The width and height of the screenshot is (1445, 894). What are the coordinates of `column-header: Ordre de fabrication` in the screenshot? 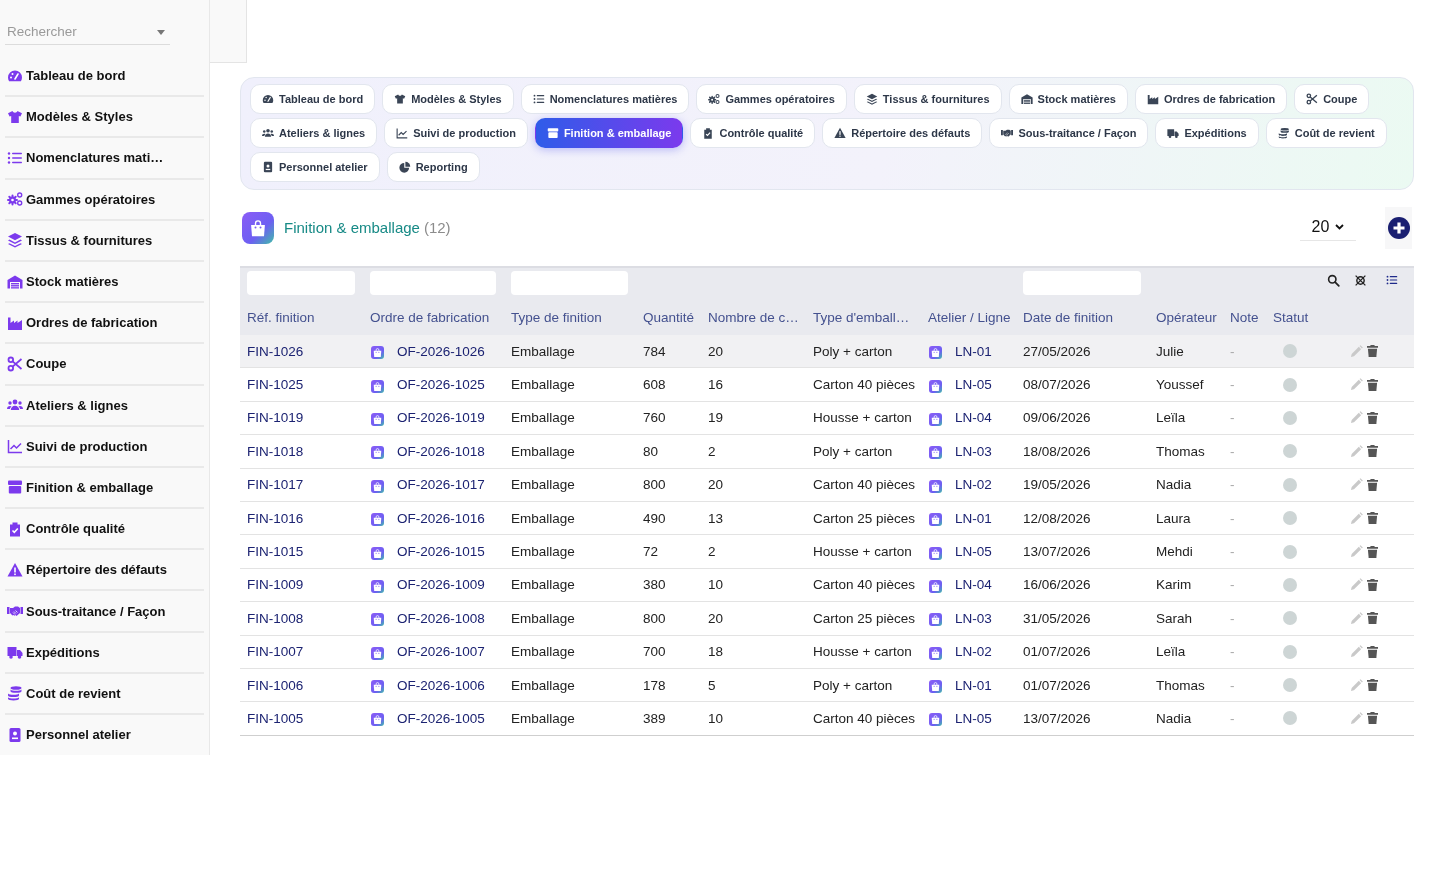 It's located at (433, 317).